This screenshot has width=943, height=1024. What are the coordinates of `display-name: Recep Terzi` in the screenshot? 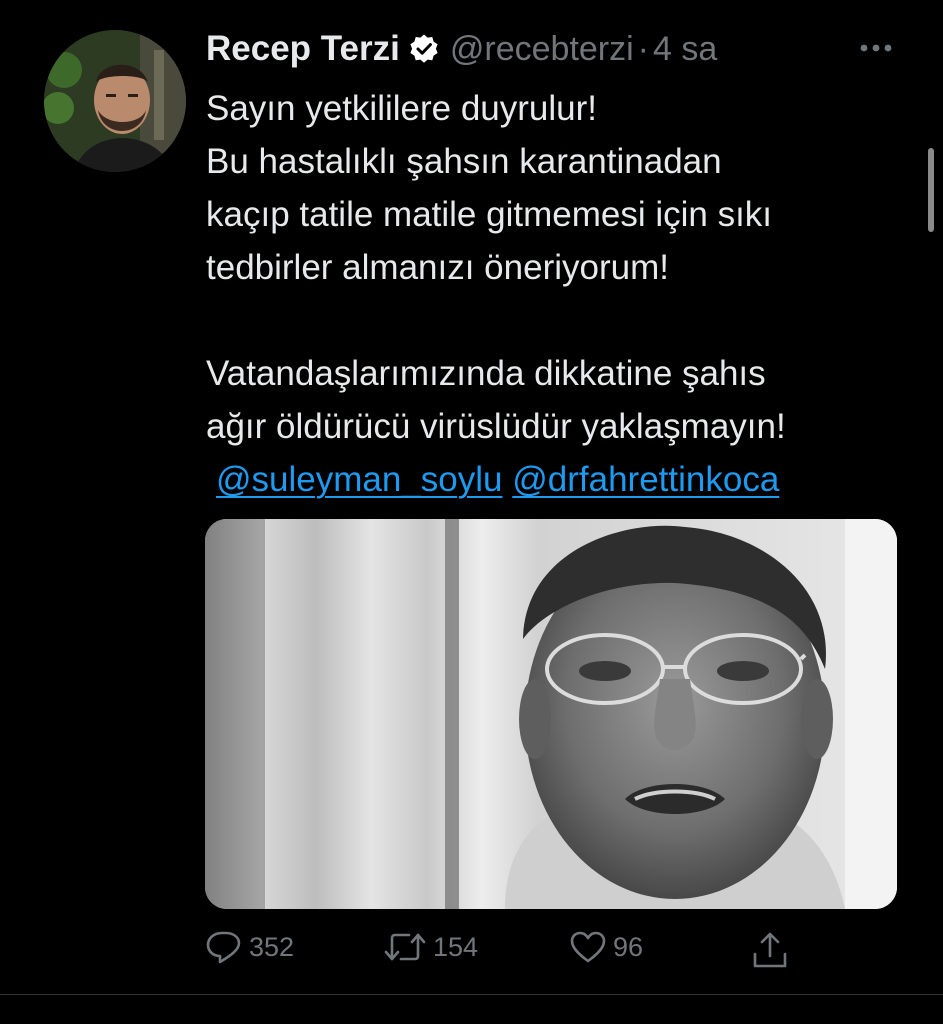 It's located at (303, 49).